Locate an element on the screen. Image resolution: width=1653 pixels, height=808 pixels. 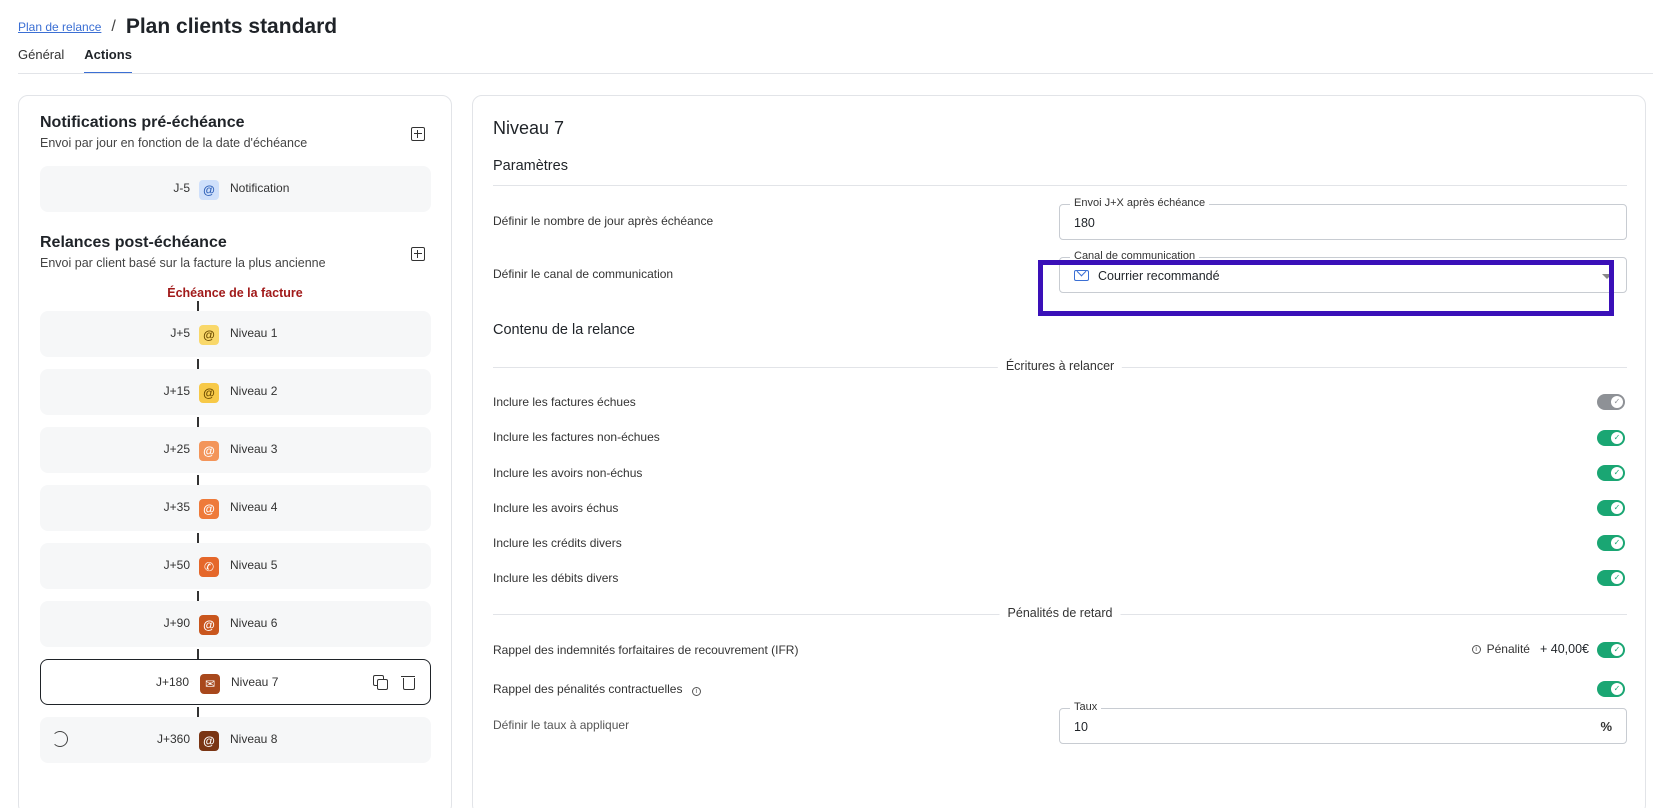
days-after-due-value: 180 is located at coordinates (1084, 223).